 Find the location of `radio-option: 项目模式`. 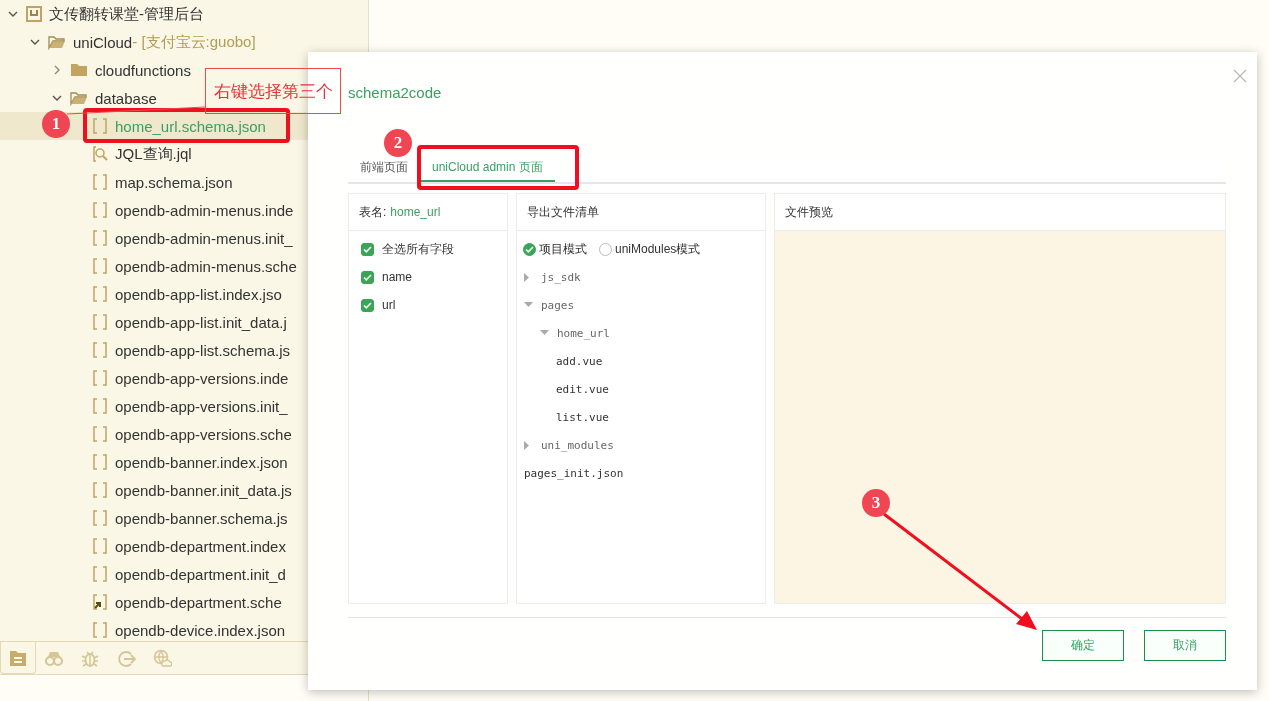

radio-option: 项目模式 is located at coordinates (555, 249).